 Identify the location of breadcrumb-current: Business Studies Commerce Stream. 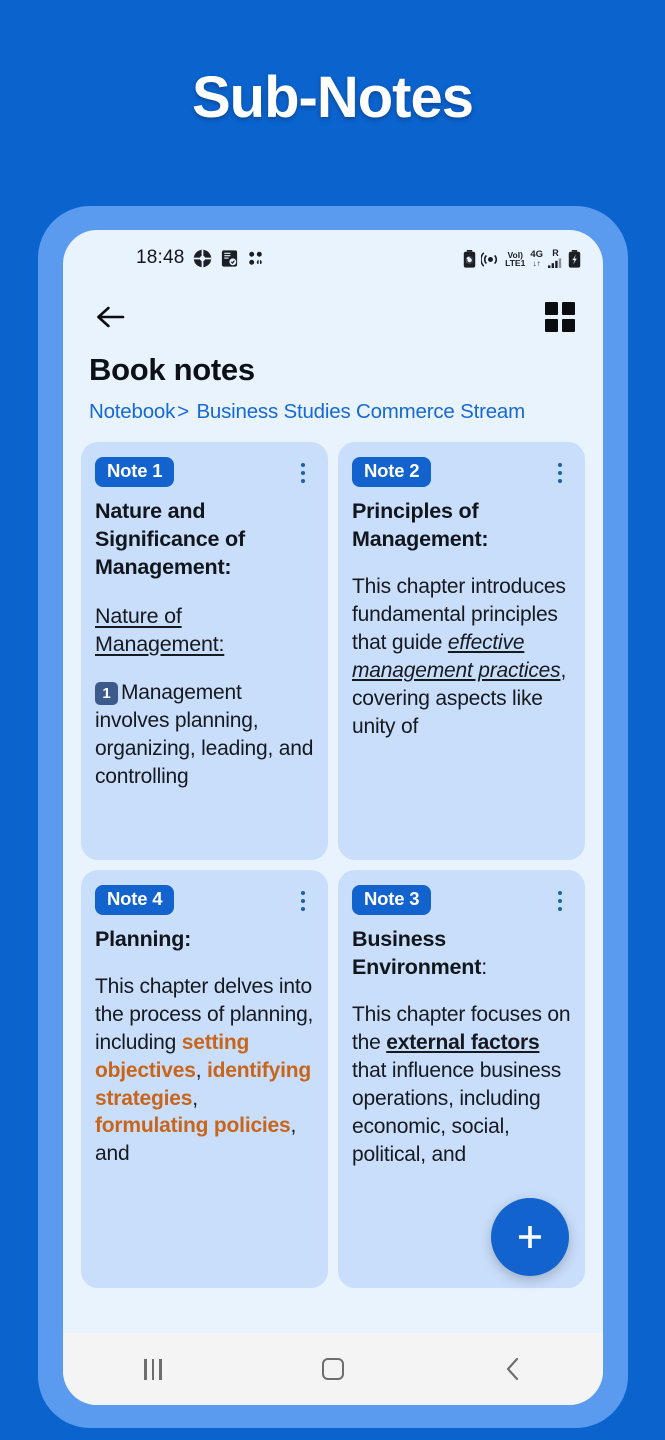
(360, 411).